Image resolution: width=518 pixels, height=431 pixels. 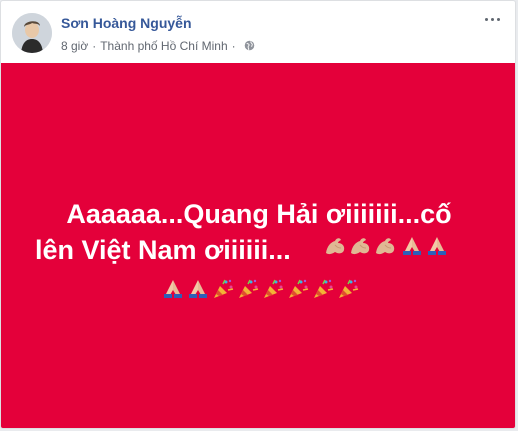 I want to click on avatar, so click(x=32, y=33).